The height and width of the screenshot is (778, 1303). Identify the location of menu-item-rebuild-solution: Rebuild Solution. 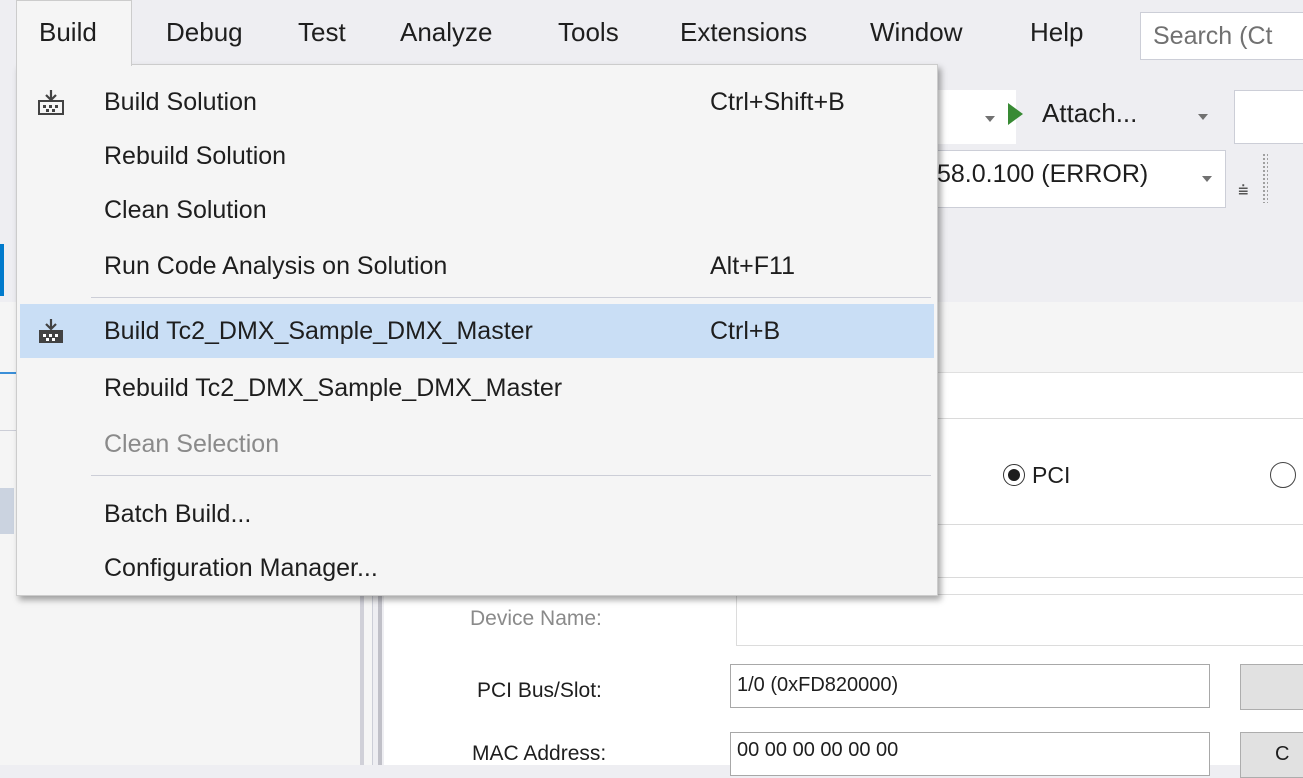
(477, 156).